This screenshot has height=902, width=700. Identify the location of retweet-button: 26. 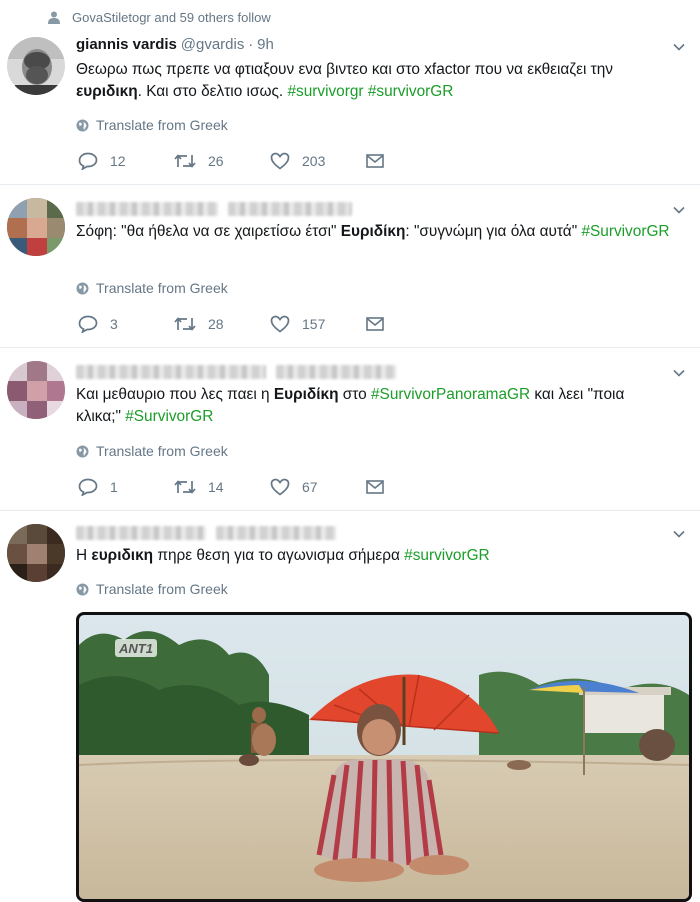
(222, 161).